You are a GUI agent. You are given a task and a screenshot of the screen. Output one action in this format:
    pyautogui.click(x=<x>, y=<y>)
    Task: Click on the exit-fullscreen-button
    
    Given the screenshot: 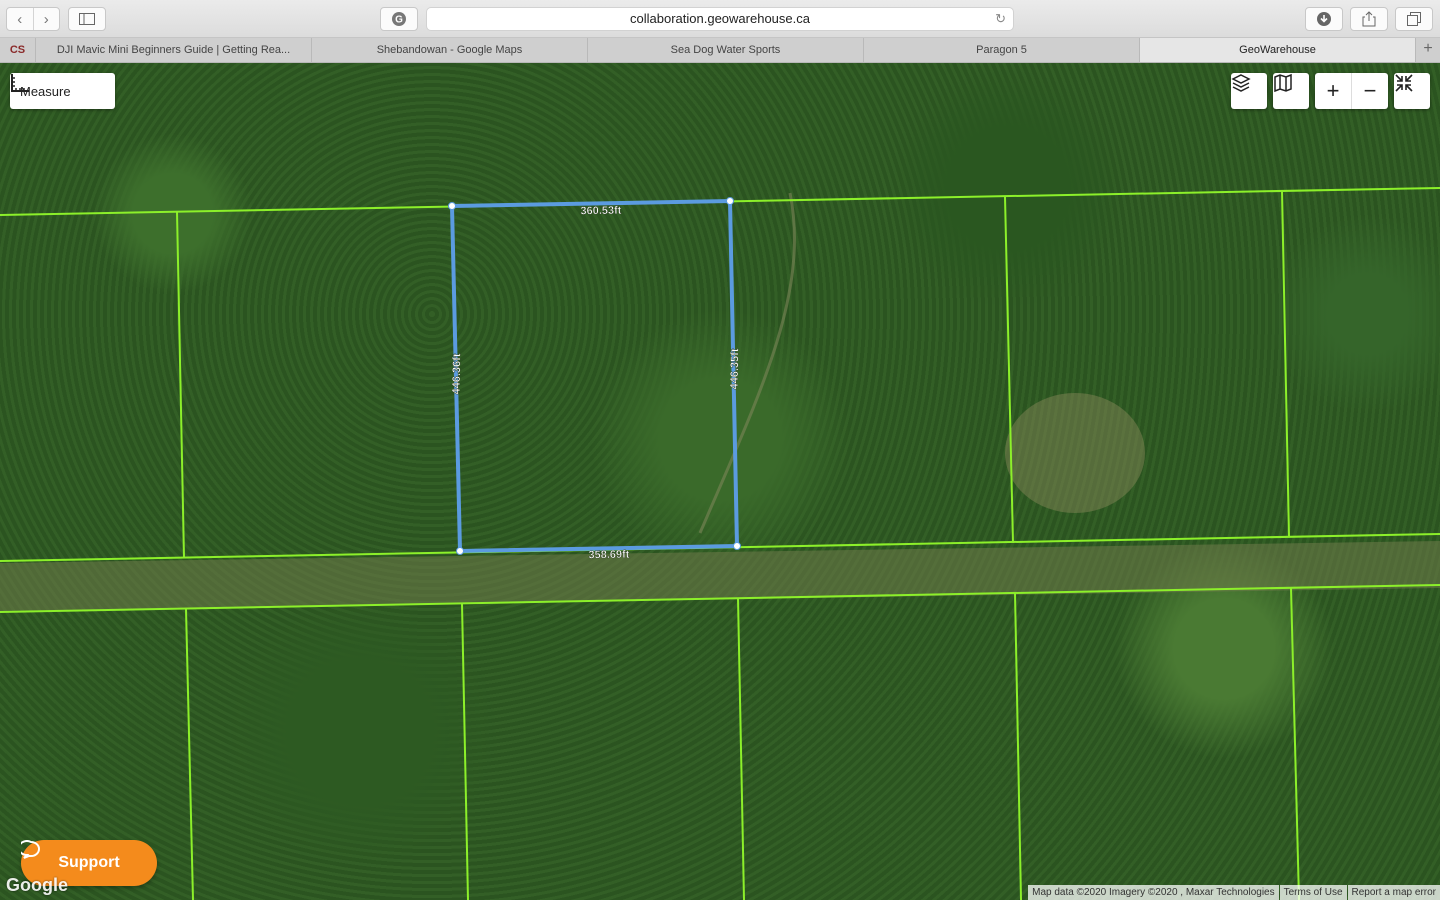 What is the action you would take?
    pyautogui.click(x=1412, y=91)
    